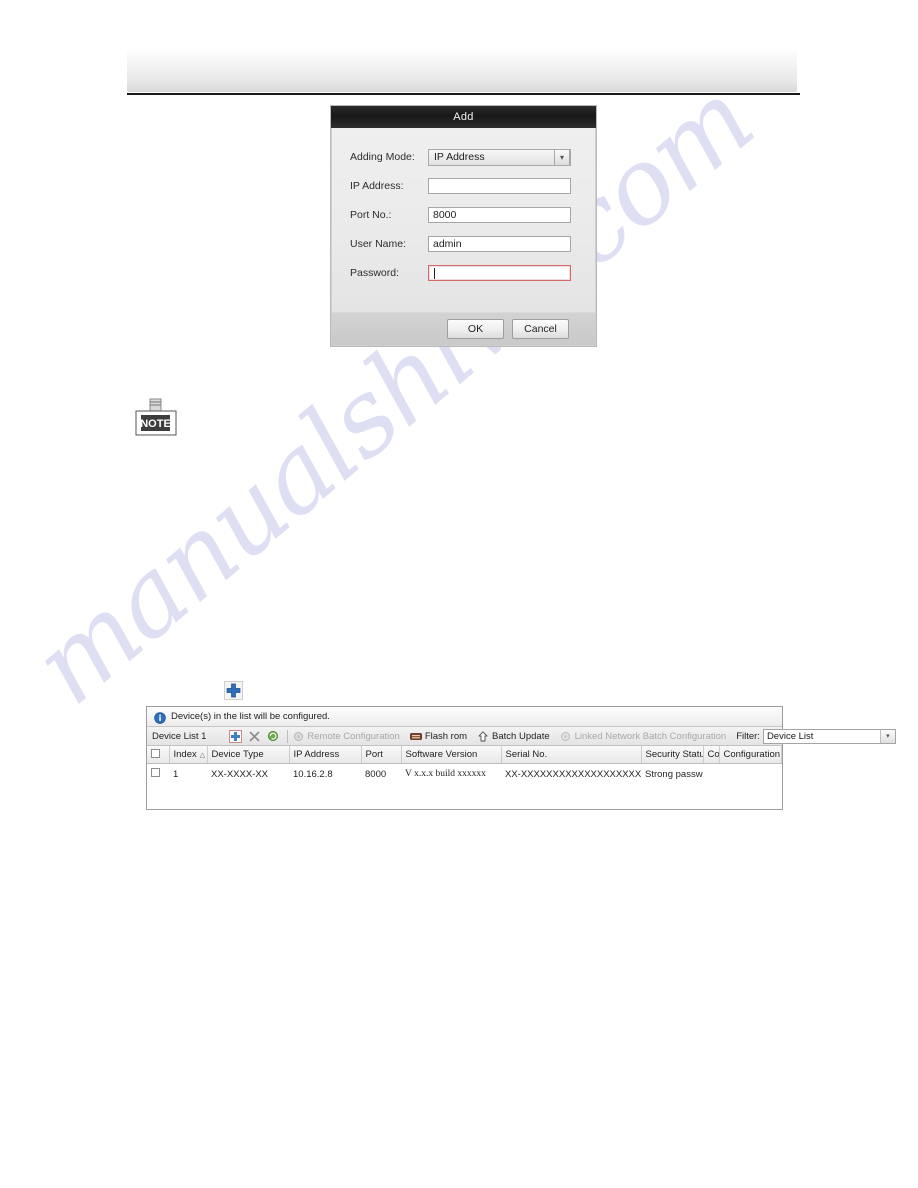 The width and height of the screenshot is (918, 1188). What do you see at coordinates (748, 736) in the screenshot?
I see `filter-label: Filter:` at bounding box center [748, 736].